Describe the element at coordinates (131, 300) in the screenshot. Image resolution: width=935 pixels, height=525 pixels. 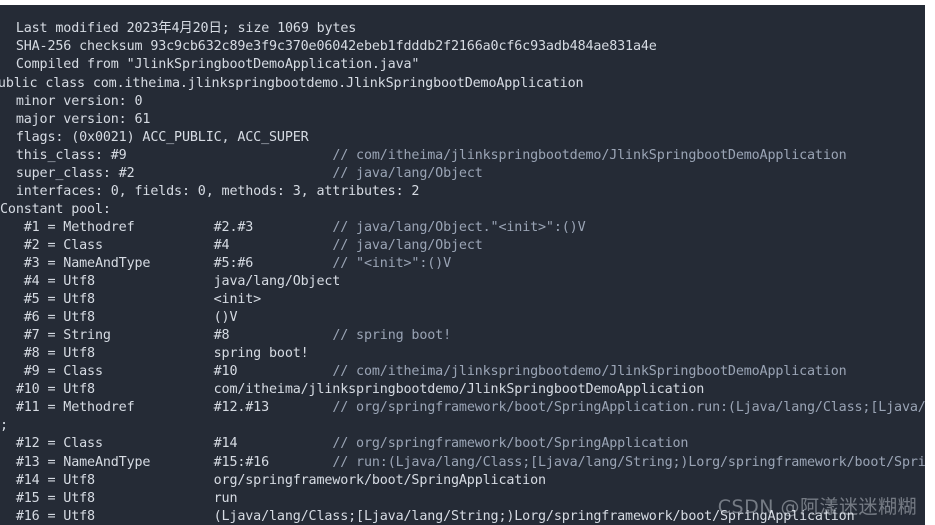
I see `terminal-line: #5 = Utf8 <init>` at that location.